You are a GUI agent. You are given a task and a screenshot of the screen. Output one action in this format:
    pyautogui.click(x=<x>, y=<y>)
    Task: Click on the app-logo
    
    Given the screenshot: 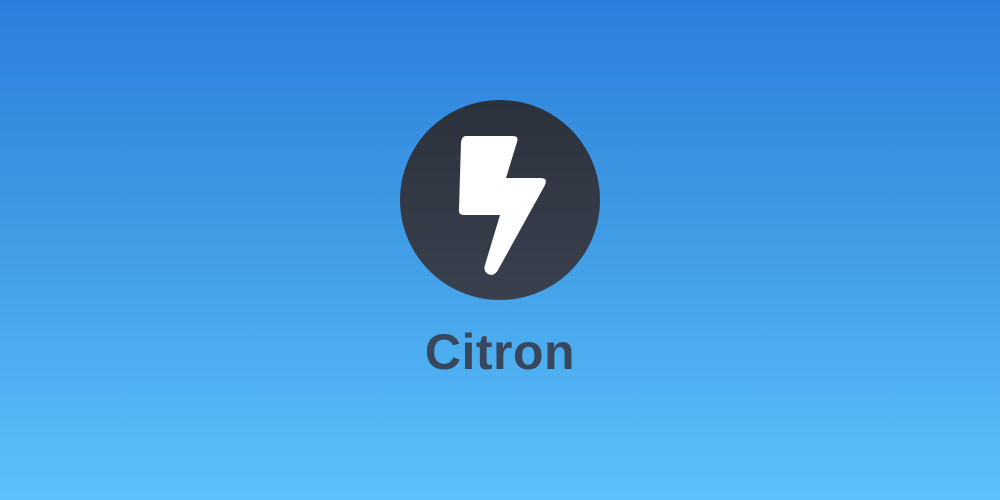 What is the action you would take?
    pyautogui.click(x=500, y=200)
    